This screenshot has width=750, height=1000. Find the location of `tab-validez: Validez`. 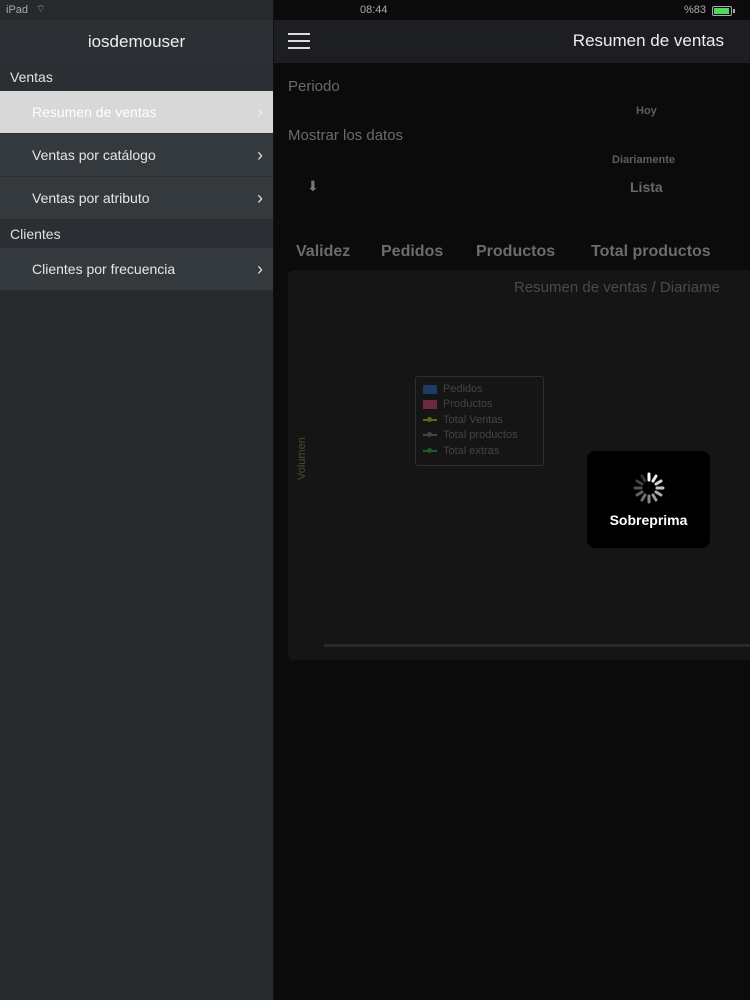

tab-validez: Validez is located at coordinates (323, 252).